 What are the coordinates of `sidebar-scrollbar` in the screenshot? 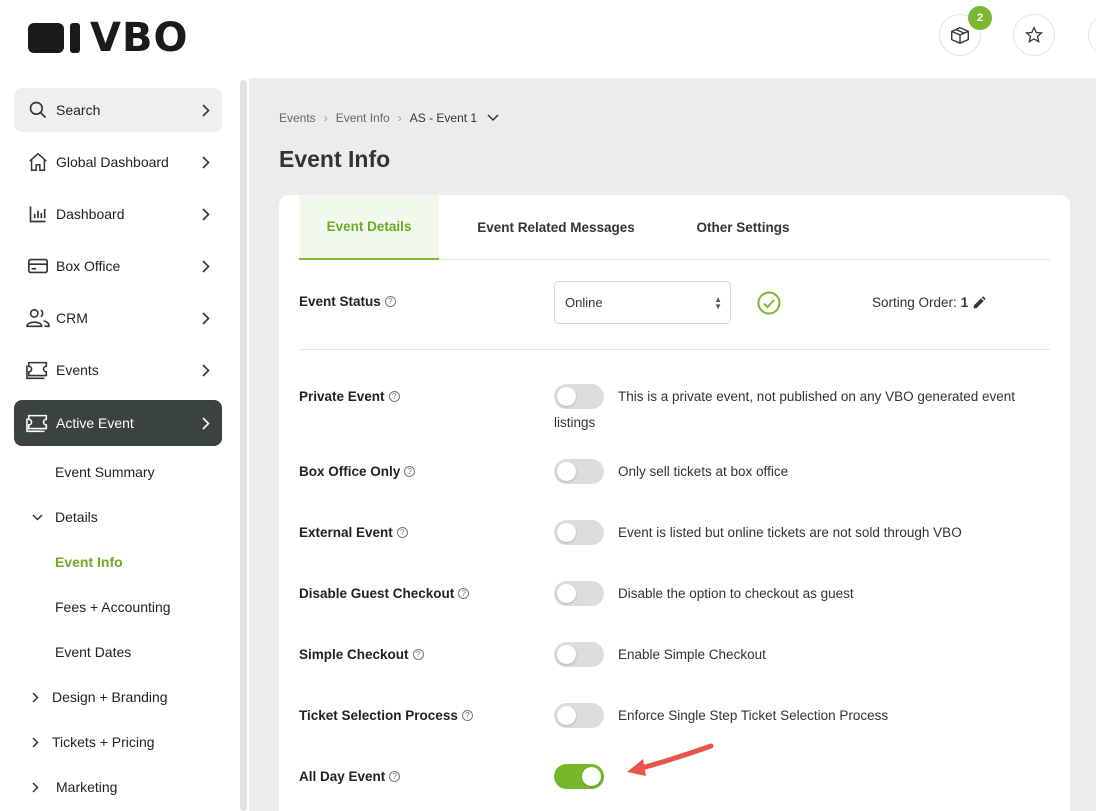 It's located at (243, 445).